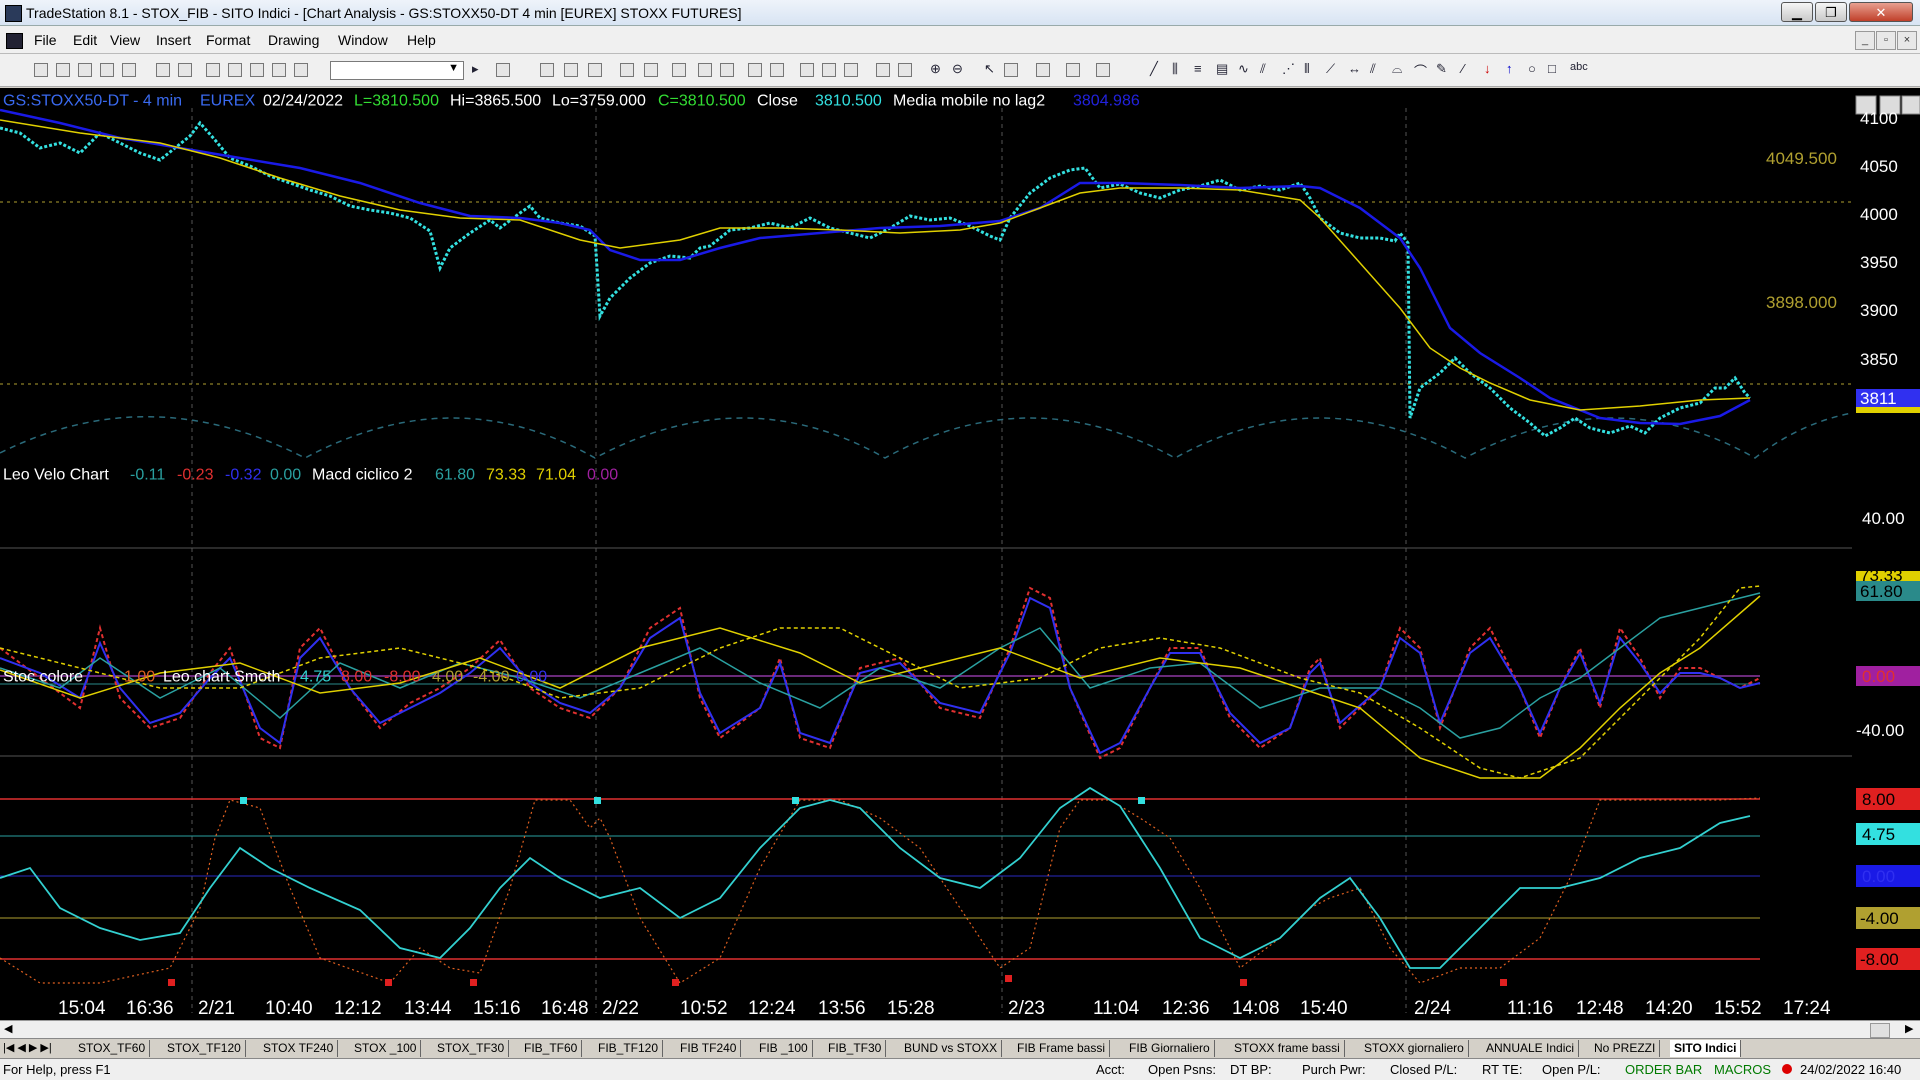 Image resolution: width=1920 pixels, height=1080 pixels. I want to click on tab-no-prezzi: No PREZZI, so click(1625, 1048).